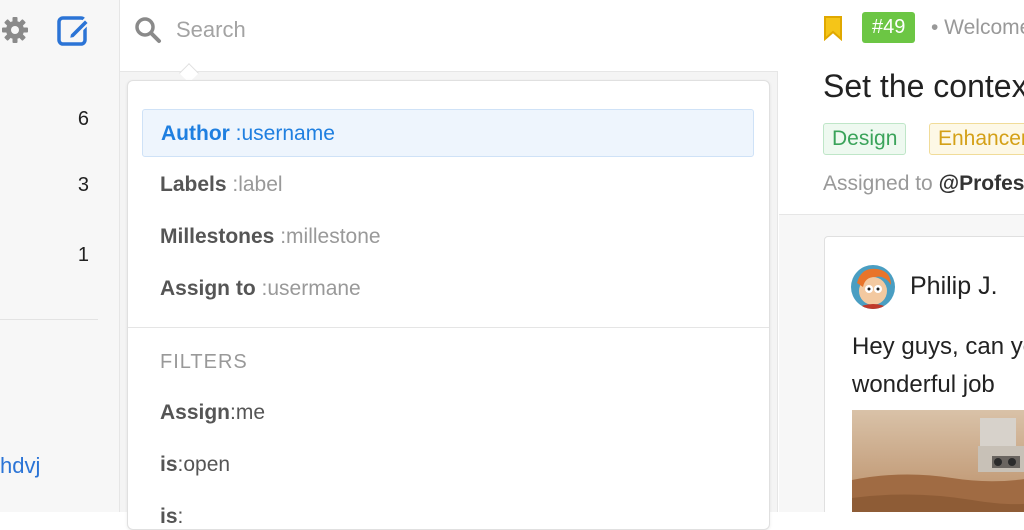 The image size is (1024, 530). What do you see at coordinates (938, 461) in the screenshot?
I see `attached-photo` at bounding box center [938, 461].